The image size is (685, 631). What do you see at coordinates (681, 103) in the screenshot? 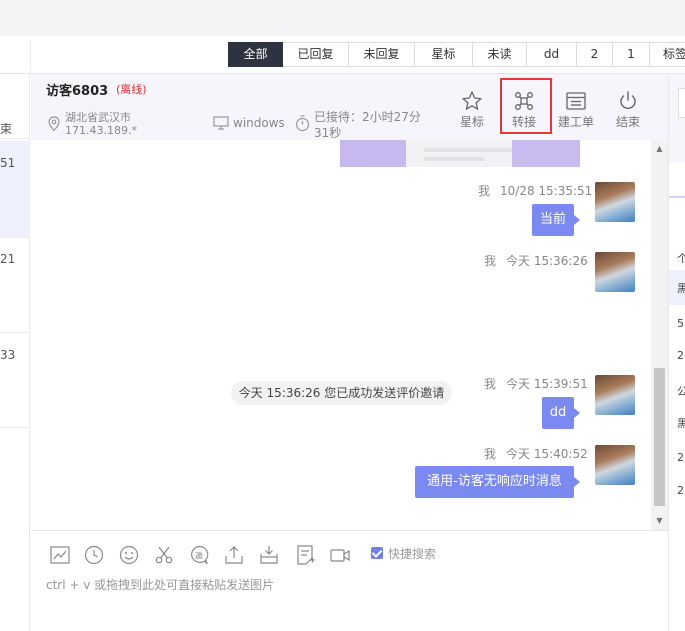
I see `right-panel-input` at bounding box center [681, 103].